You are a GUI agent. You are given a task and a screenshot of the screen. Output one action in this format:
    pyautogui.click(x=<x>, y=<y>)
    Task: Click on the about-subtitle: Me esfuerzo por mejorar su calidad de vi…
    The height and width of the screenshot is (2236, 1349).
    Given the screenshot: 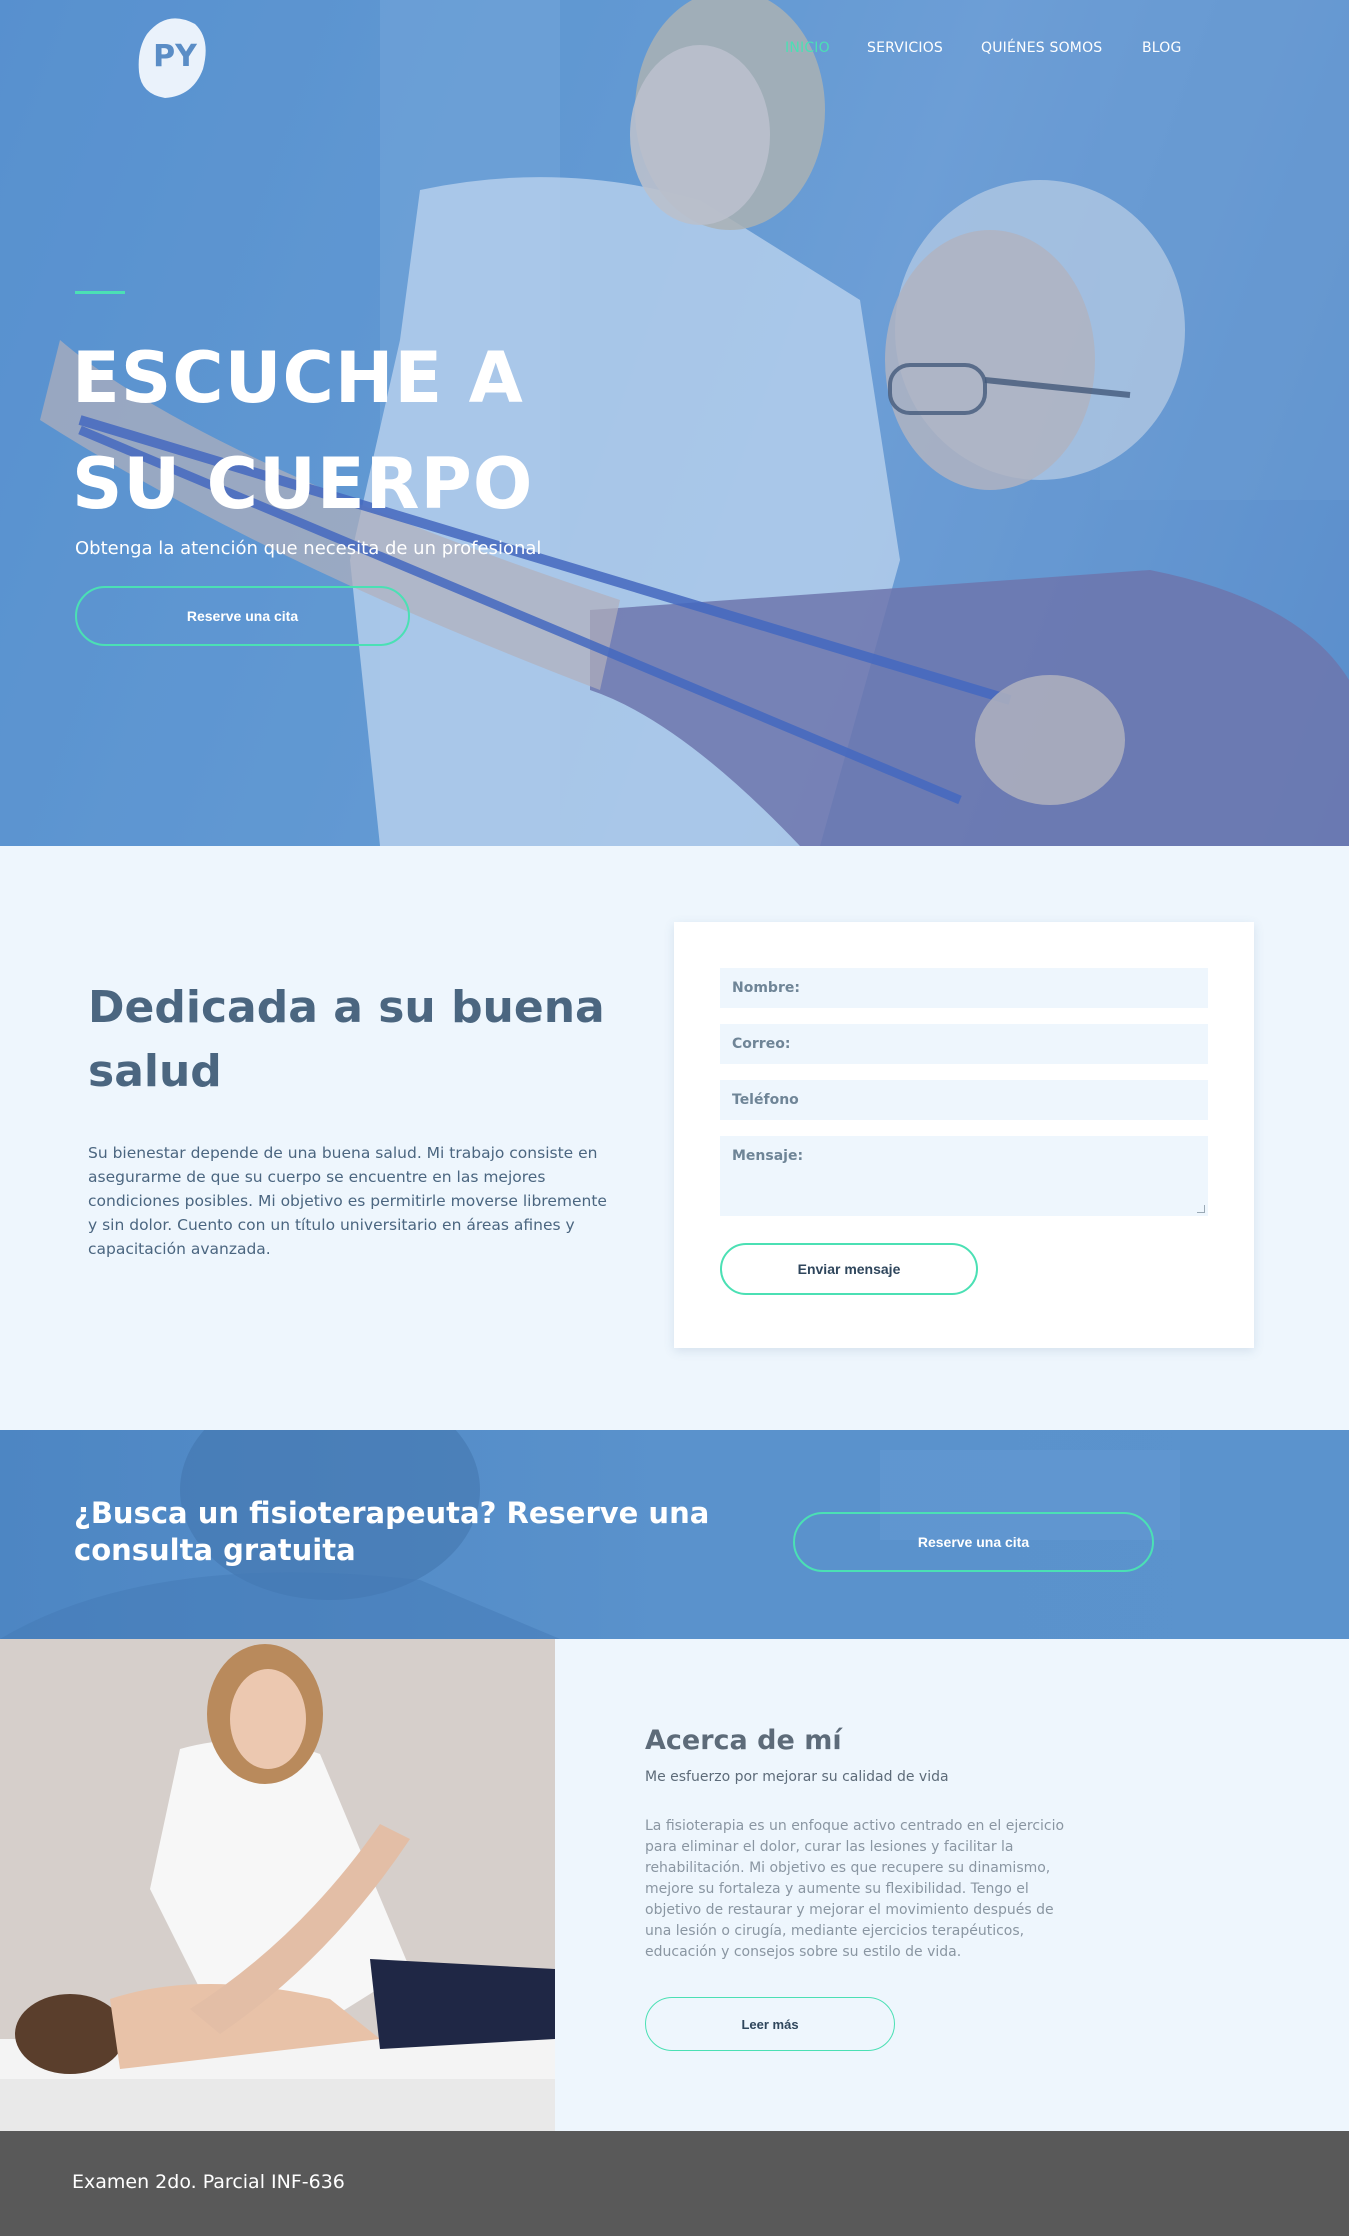 What is the action you would take?
    pyautogui.click(x=797, y=1777)
    